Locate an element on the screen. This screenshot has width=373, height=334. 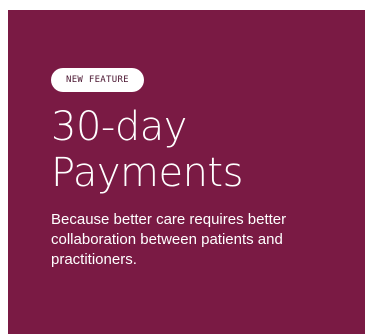
headline-line-1: 30-day is located at coordinates (119, 127).